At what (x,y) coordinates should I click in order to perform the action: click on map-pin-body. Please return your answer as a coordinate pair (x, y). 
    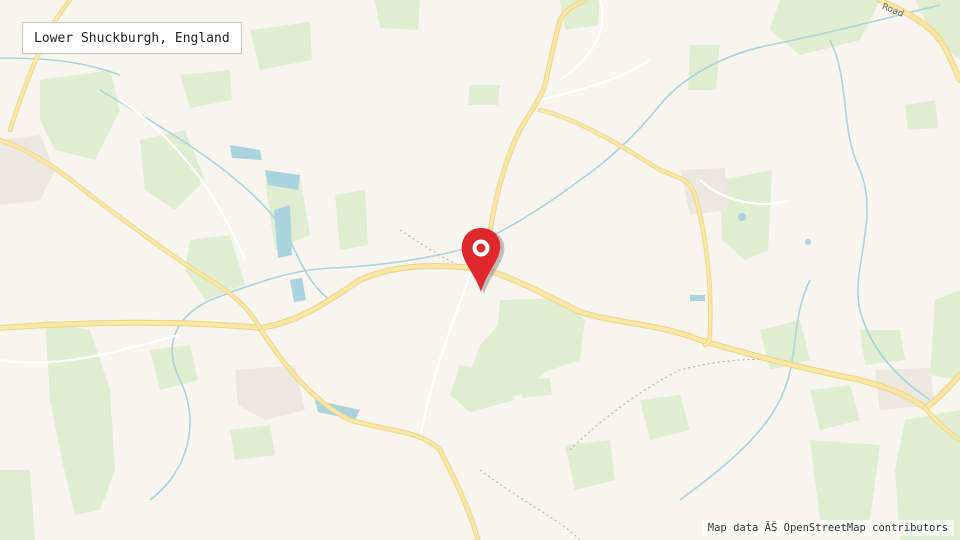
    Looking at the image, I should click on (481, 260).